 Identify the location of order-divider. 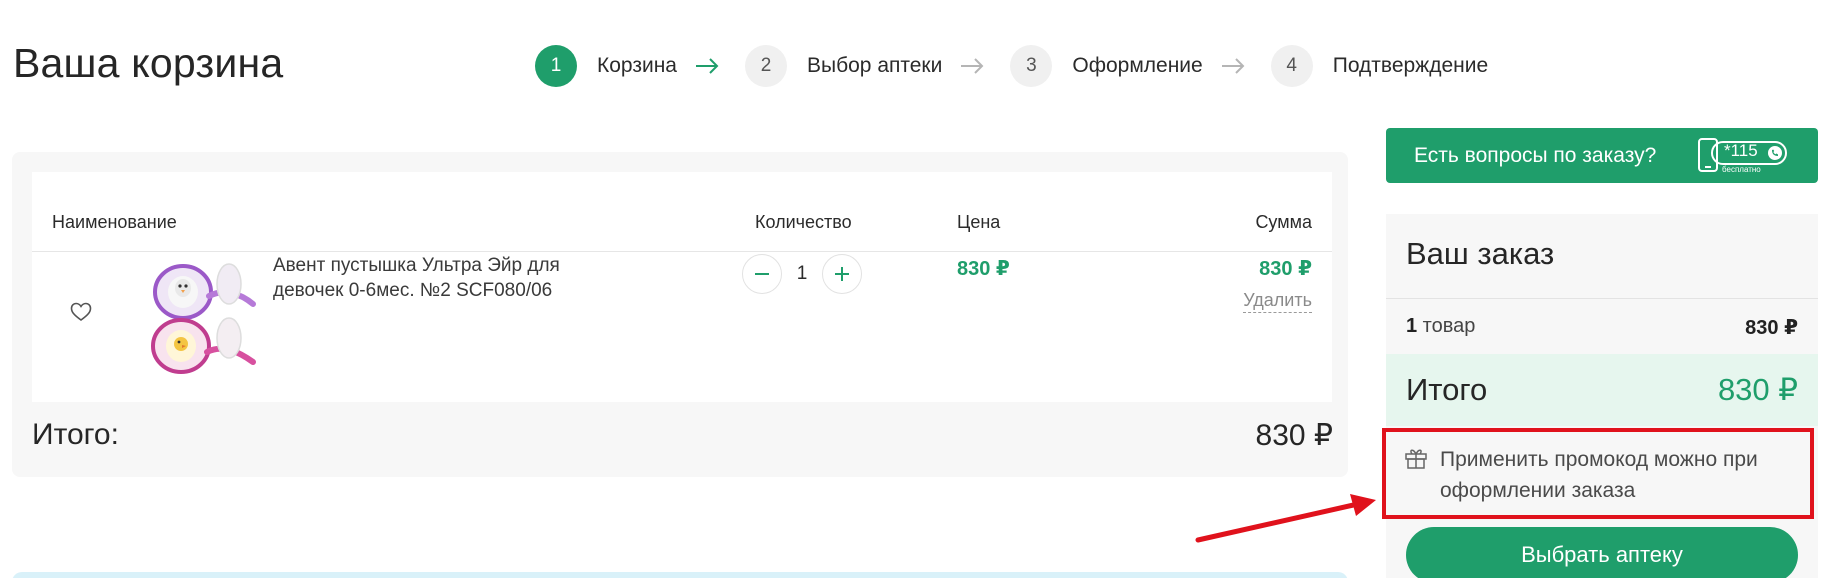
(1602, 298).